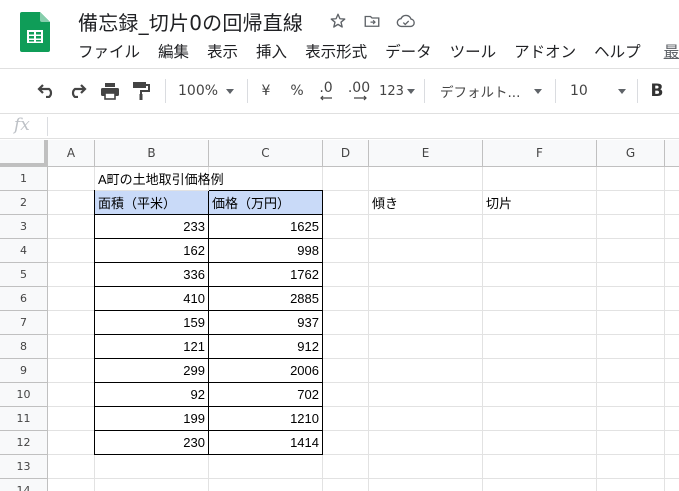 This screenshot has height=491, width=679. Describe the element at coordinates (151, 419) in the screenshot. I see `cell-area-value: 199` at that location.